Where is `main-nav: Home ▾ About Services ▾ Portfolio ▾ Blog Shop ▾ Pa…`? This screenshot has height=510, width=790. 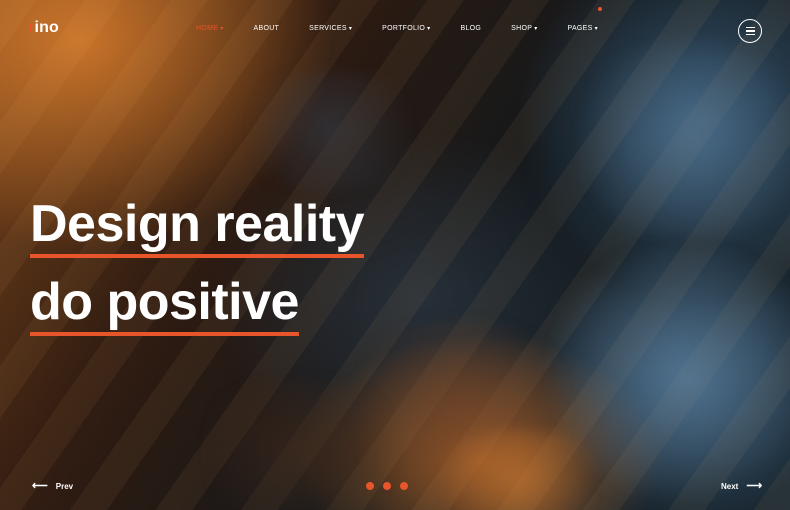 main-nav: Home ▾ About Services ▾ Portfolio ▾ Blog Shop ▾ Pa… is located at coordinates (412, 28).